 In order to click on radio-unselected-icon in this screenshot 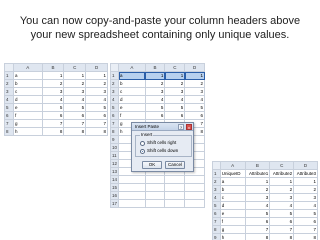, I will do `click(142, 143)`.